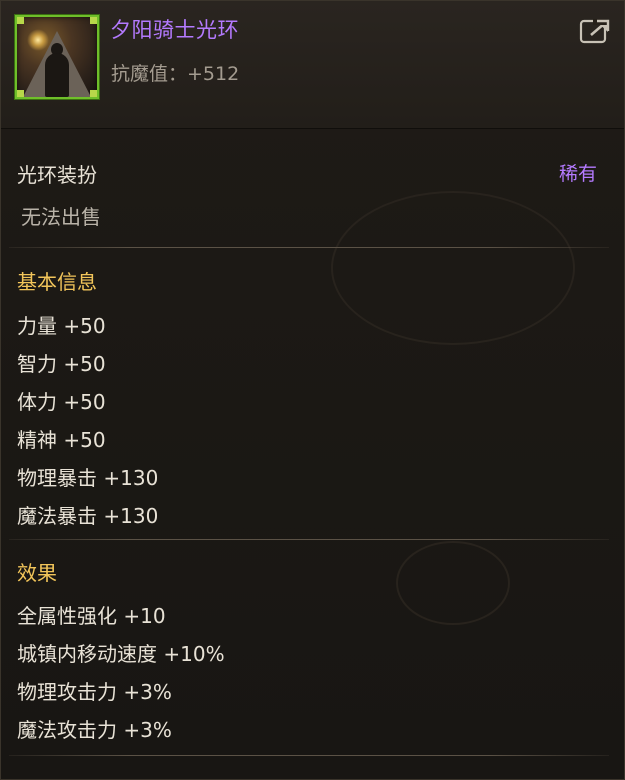 Image resolution: width=625 pixels, height=780 pixels. What do you see at coordinates (61, 440) in the screenshot?
I see `stat-line: 精神 +50` at bounding box center [61, 440].